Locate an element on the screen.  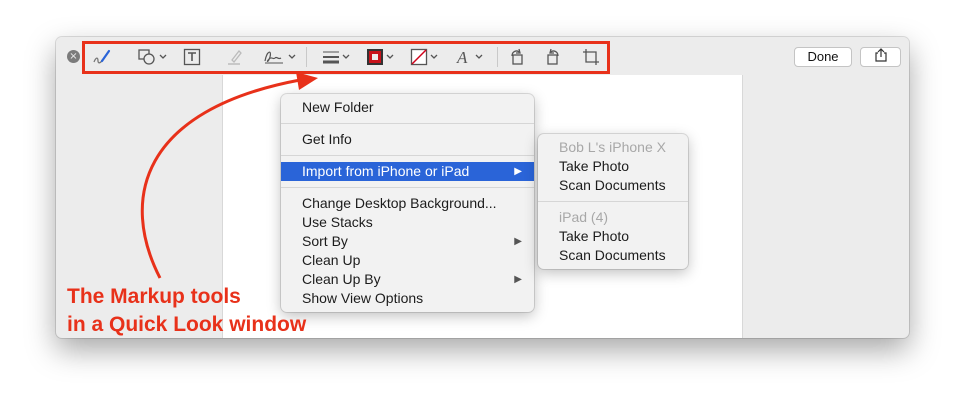
menu-item-label: Sort By is located at coordinates (325, 241).